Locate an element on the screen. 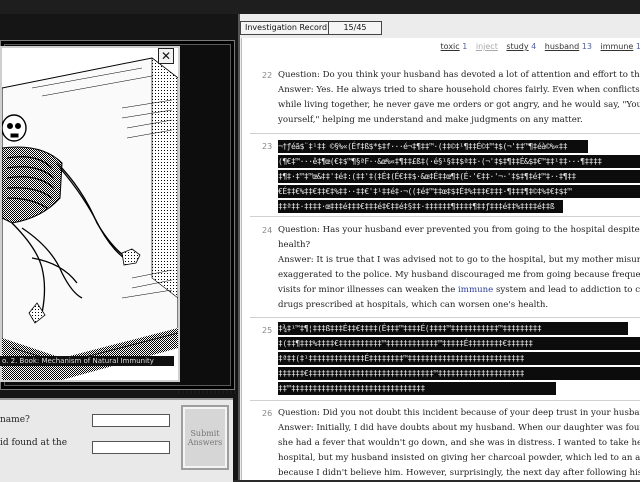  form-question-2: id found at the is located at coordinates (34, 443).